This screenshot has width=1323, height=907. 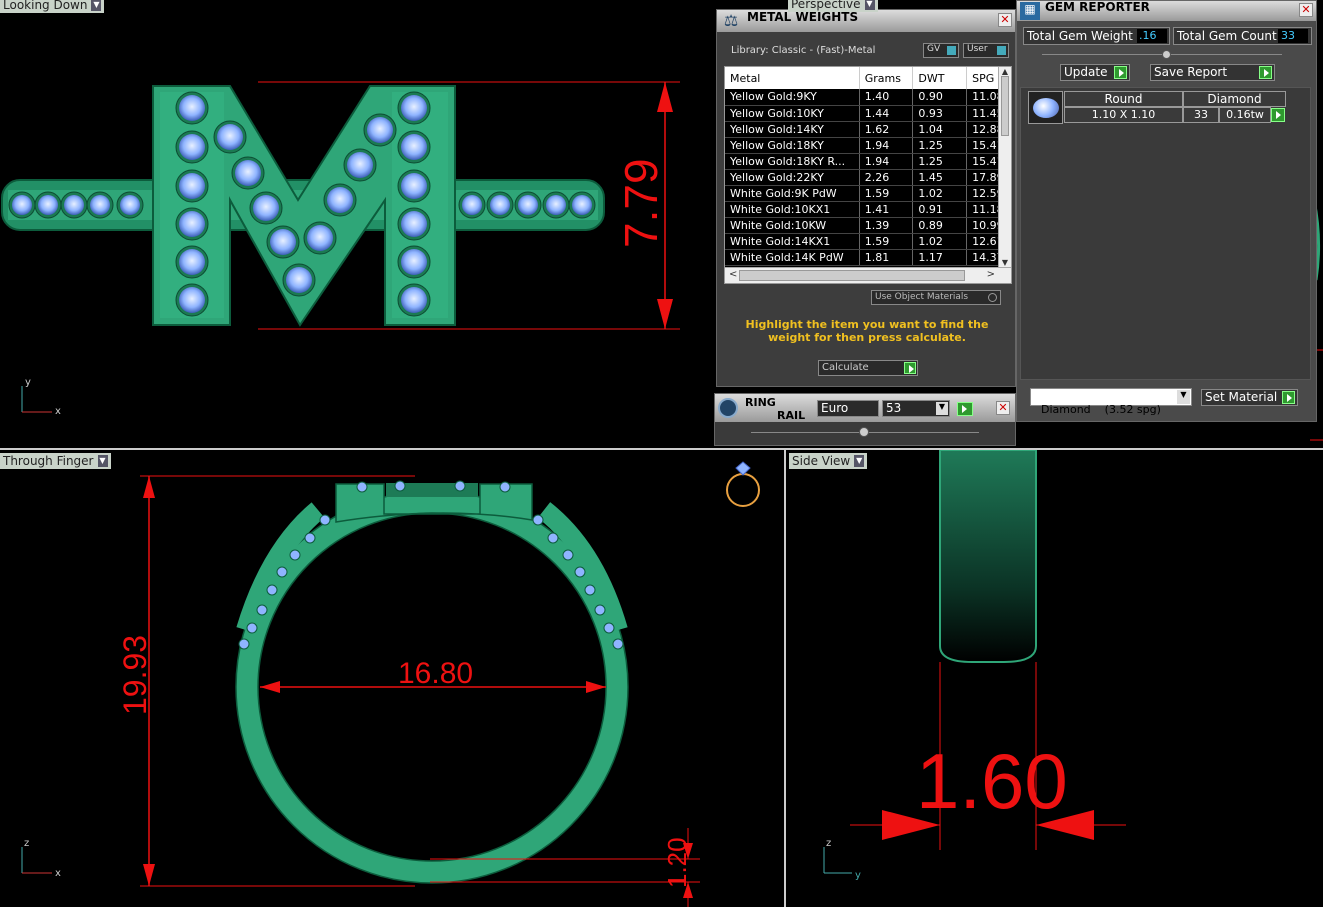 What do you see at coordinates (940, 177) in the screenshot?
I see `table-cell: 1.45` at bounding box center [940, 177].